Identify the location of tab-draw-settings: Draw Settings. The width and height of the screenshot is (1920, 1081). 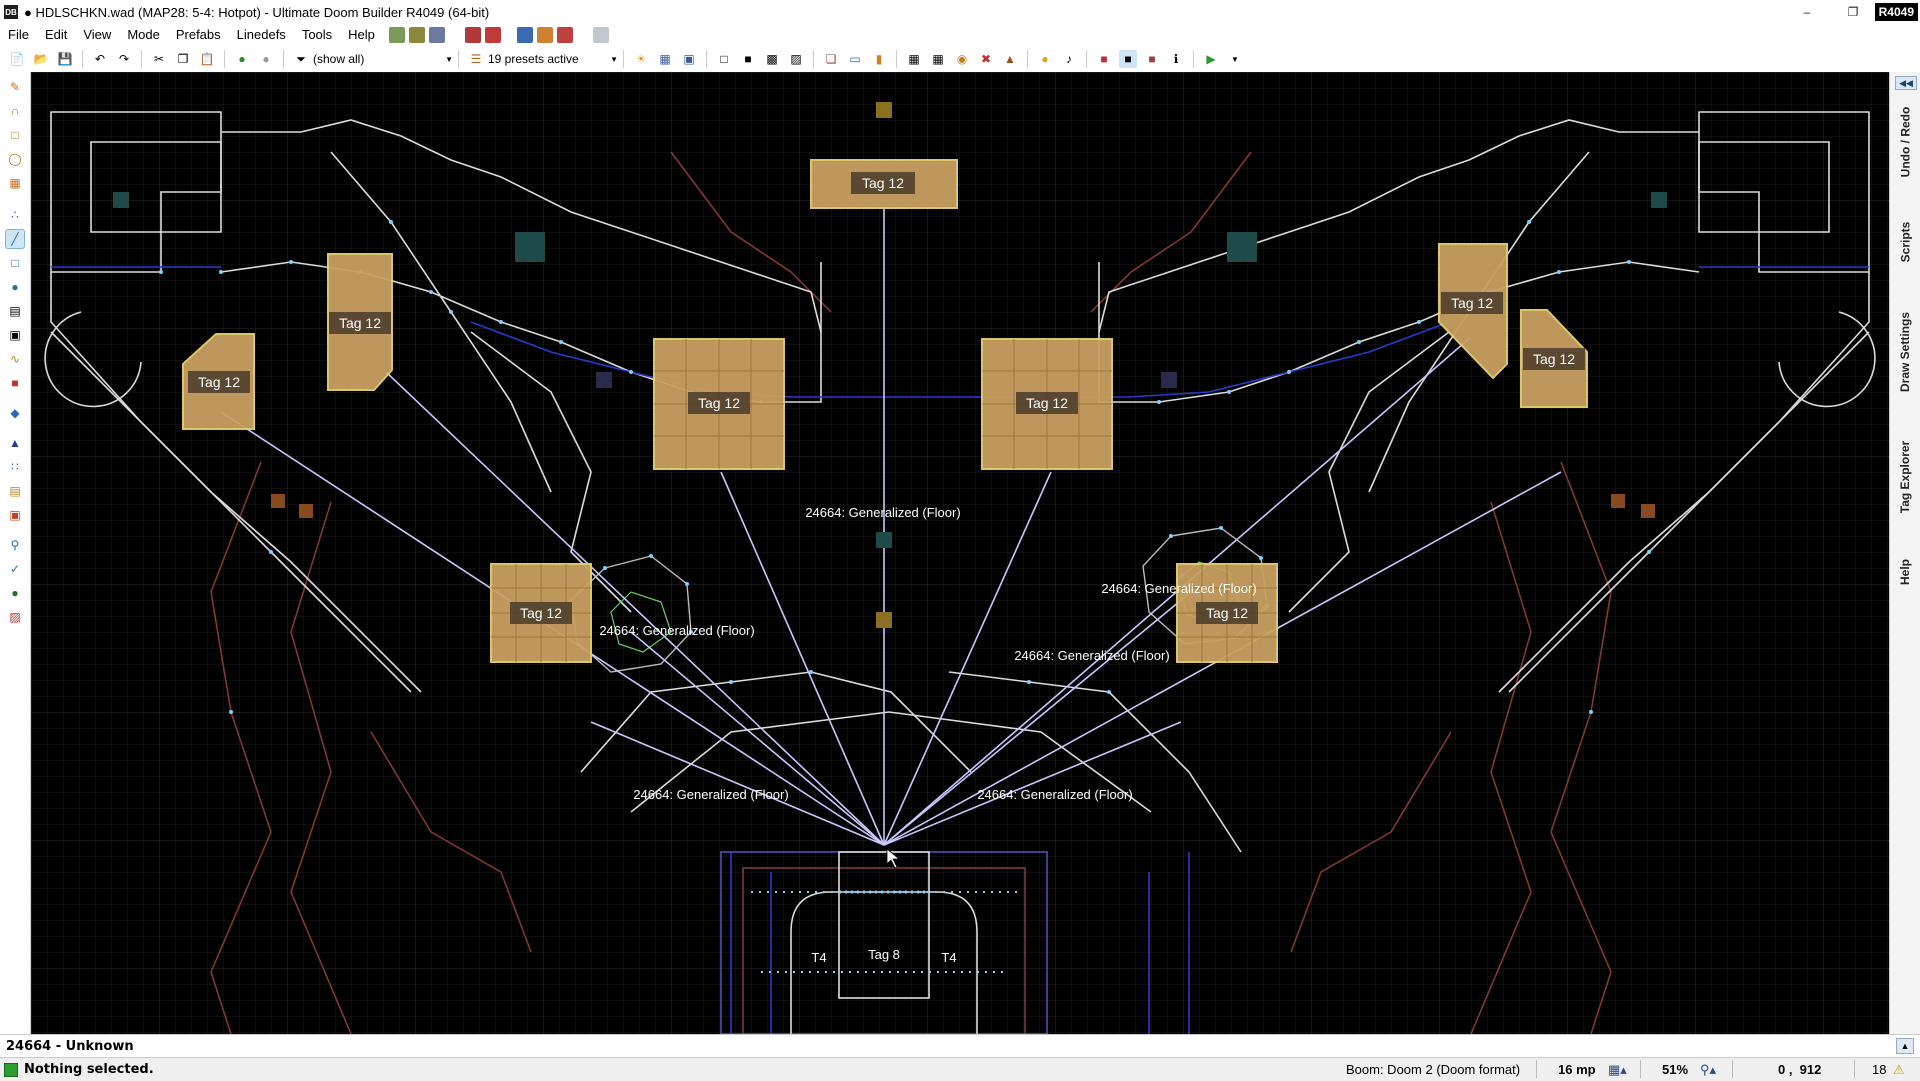
(1905, 352).